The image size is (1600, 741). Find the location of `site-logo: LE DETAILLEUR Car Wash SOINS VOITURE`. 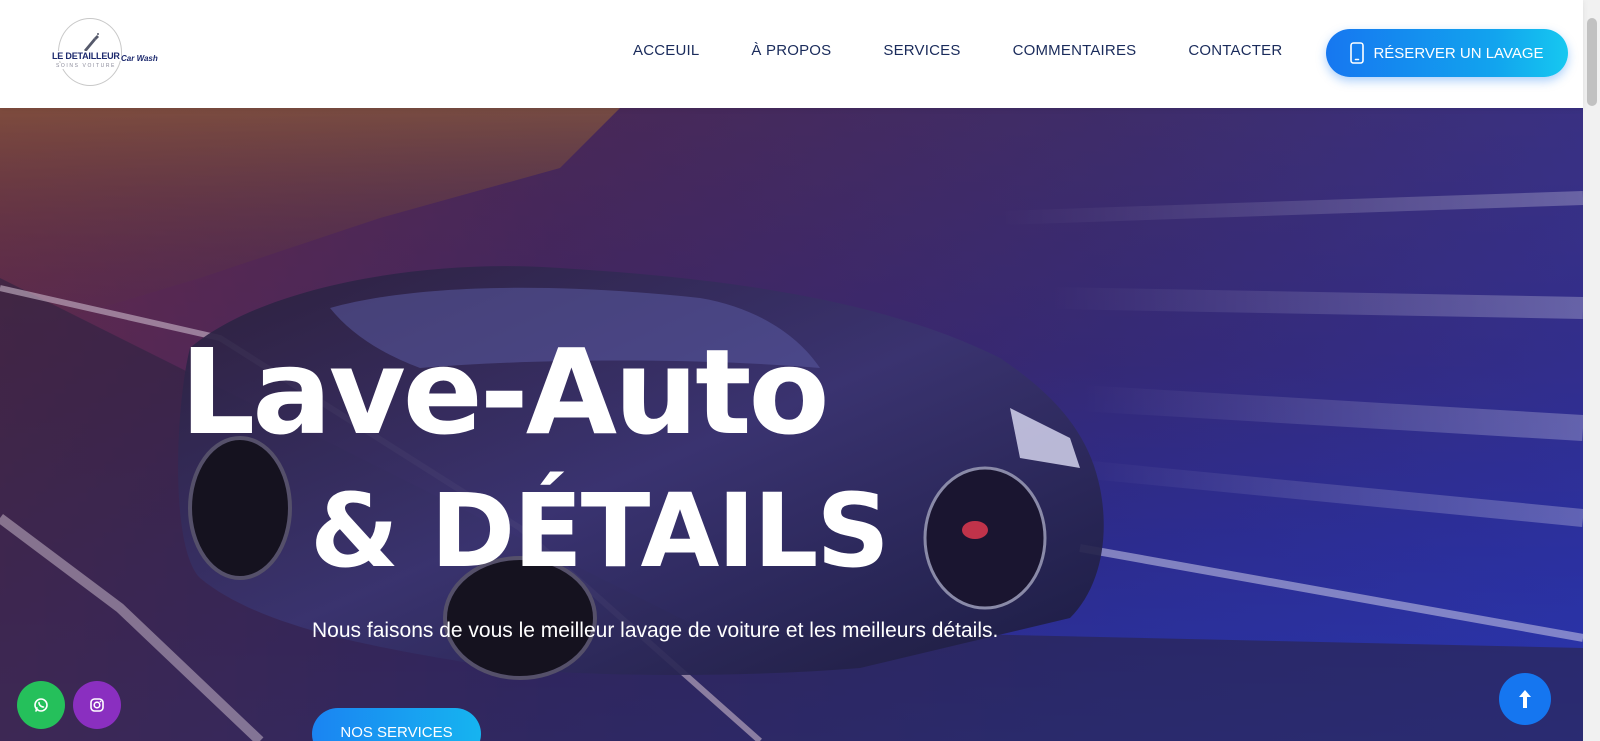

site-logo: LE DETAILLEUR Car Wash SOINS VOITURE is located at coordinates (107, 53).